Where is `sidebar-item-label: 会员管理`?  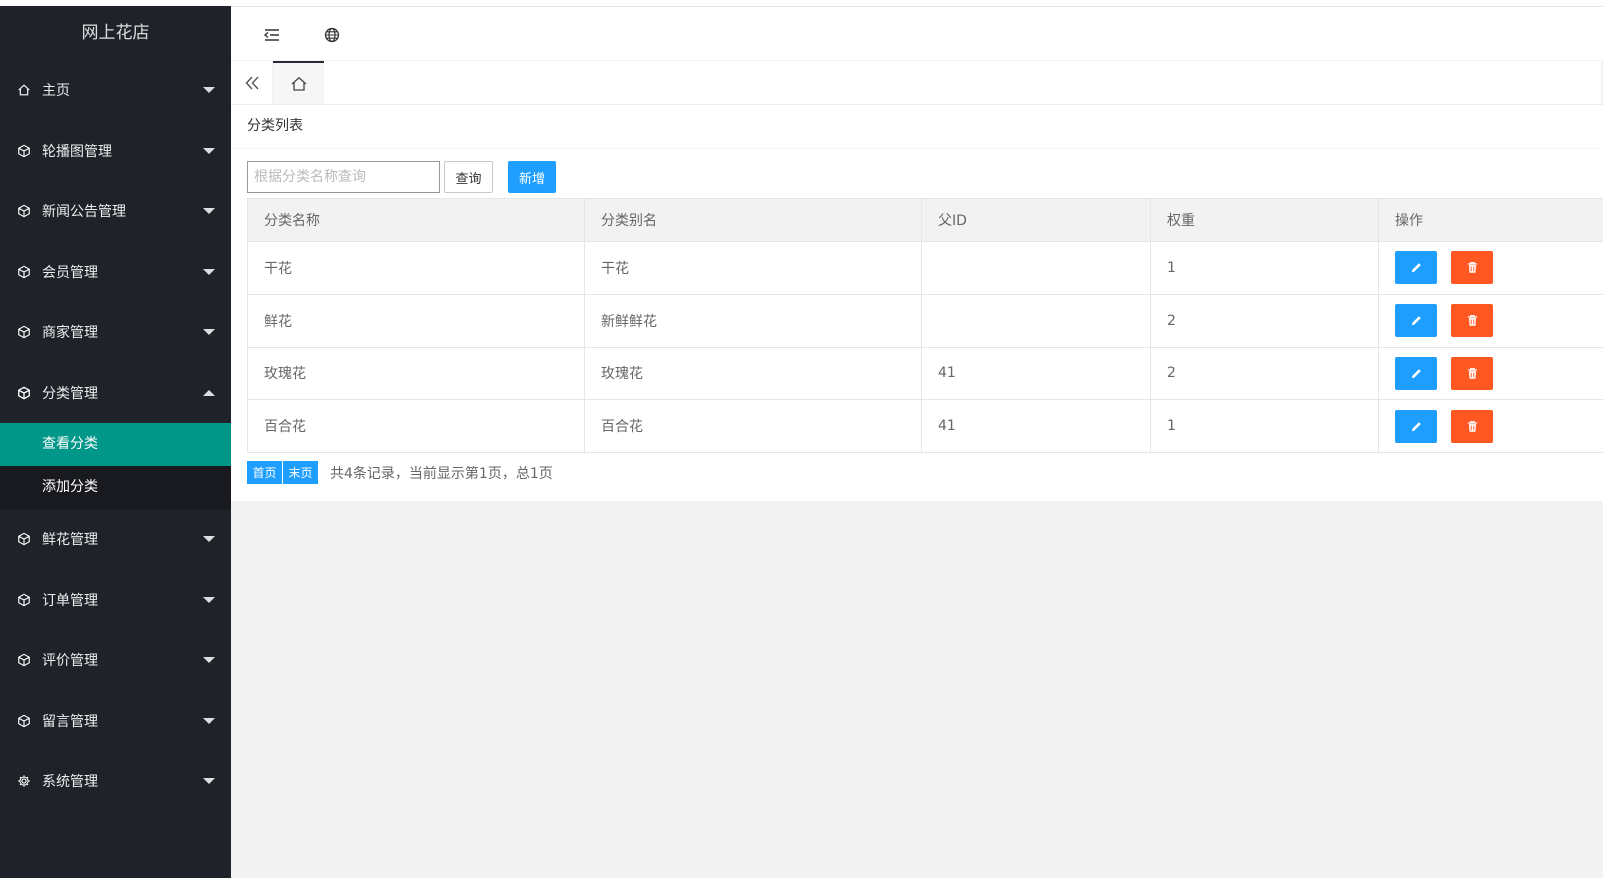
sidebar-item-label: 会员管理 is located at coordinates (70, 272).